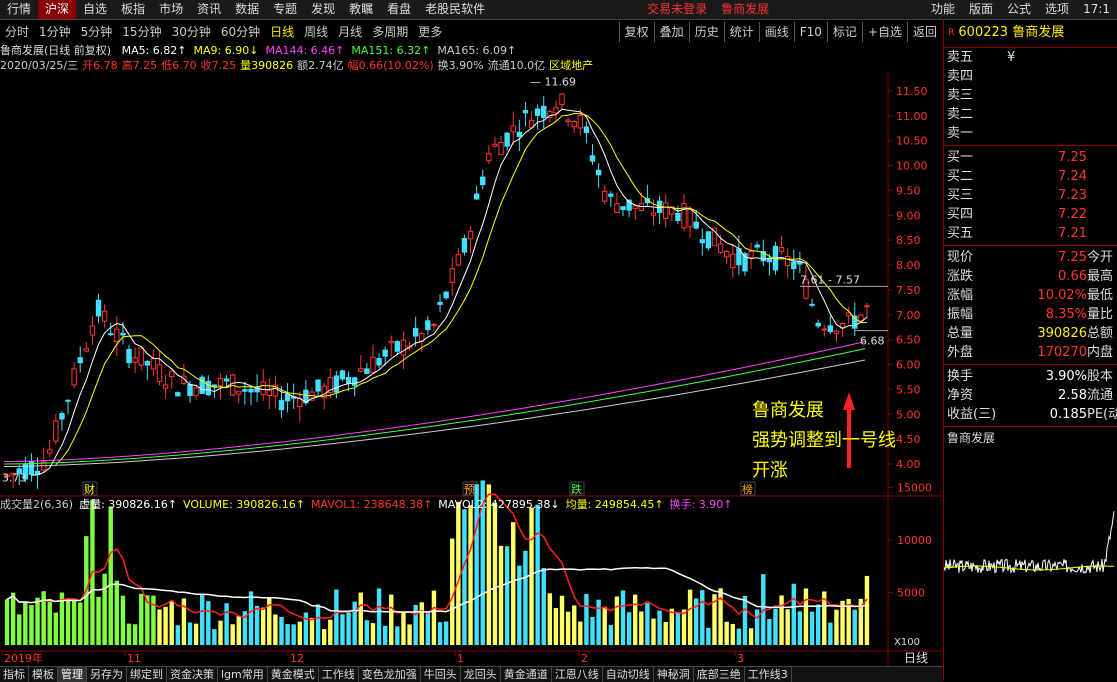 The width and height of the screenshot is (1117, 682). What do you see at coordinates (14, 674) in the screenshot?
I see `indicator-tab-0: 指标` at bounding box center [14, 674].